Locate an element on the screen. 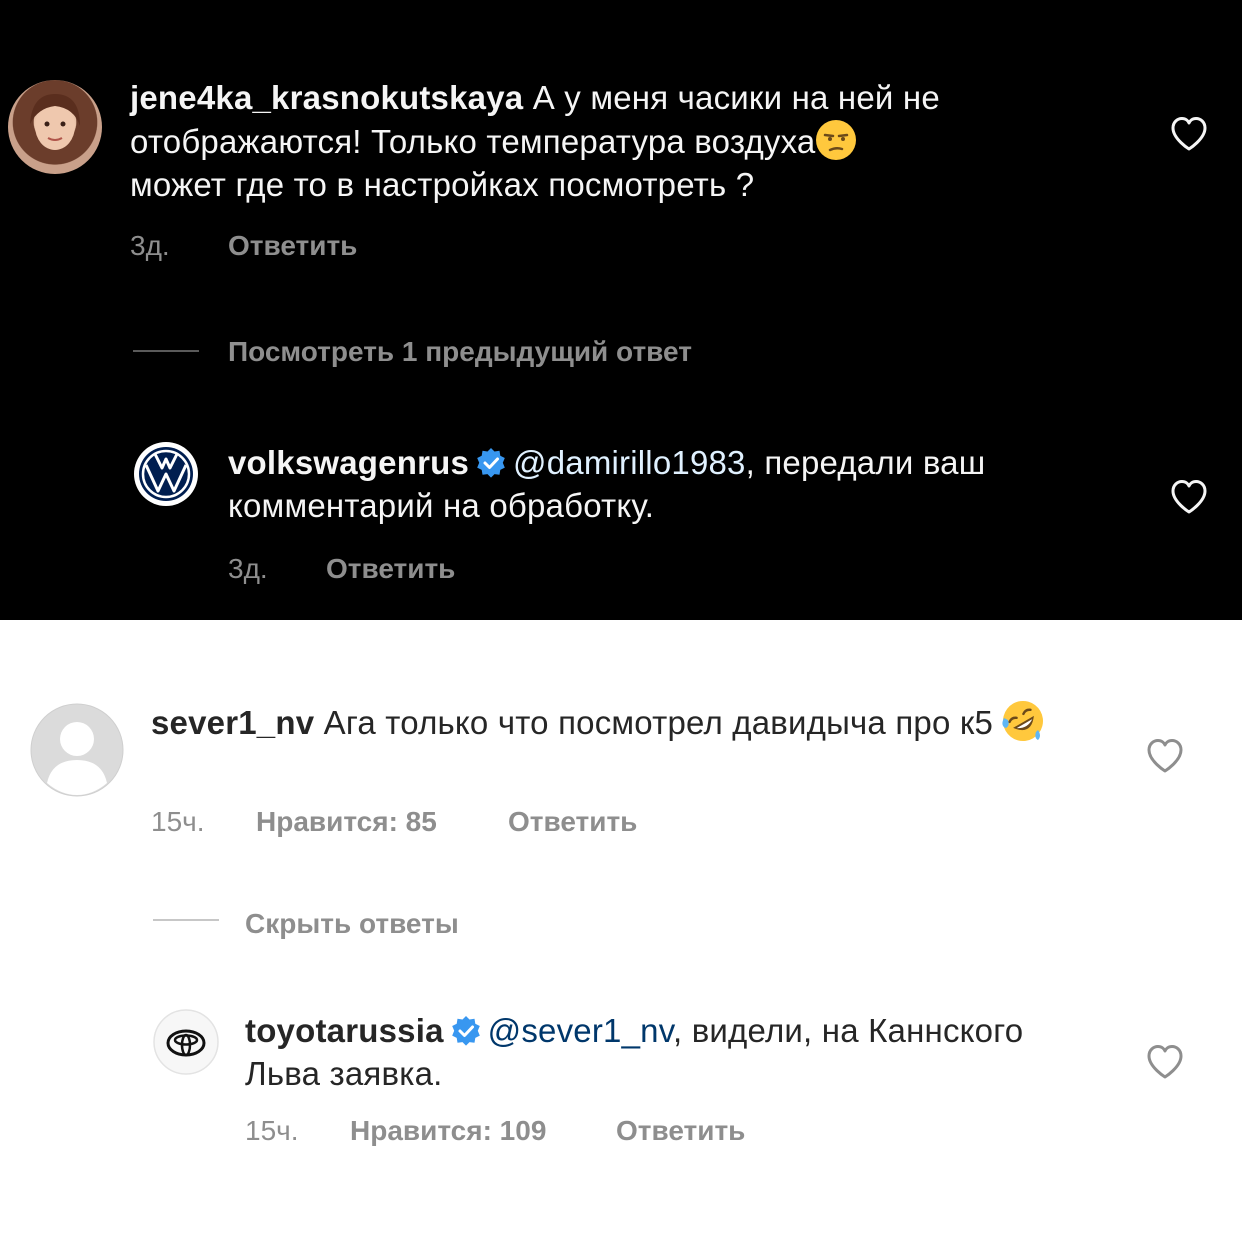  volkswagen-logo-icon is located at coordinates (166, 474).